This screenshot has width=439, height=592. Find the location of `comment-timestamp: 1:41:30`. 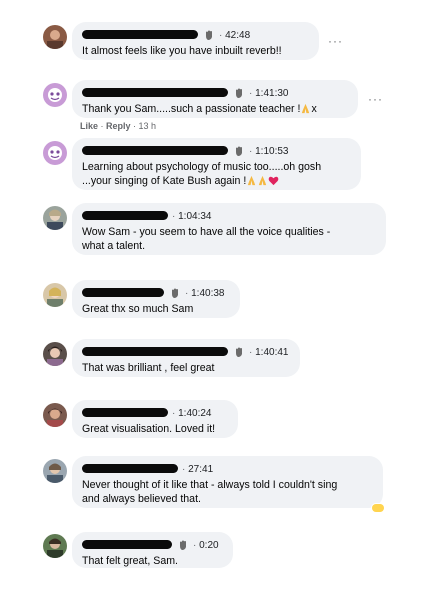

comment-timestamp: 1:41:30 is located at coordinates (268, 93).